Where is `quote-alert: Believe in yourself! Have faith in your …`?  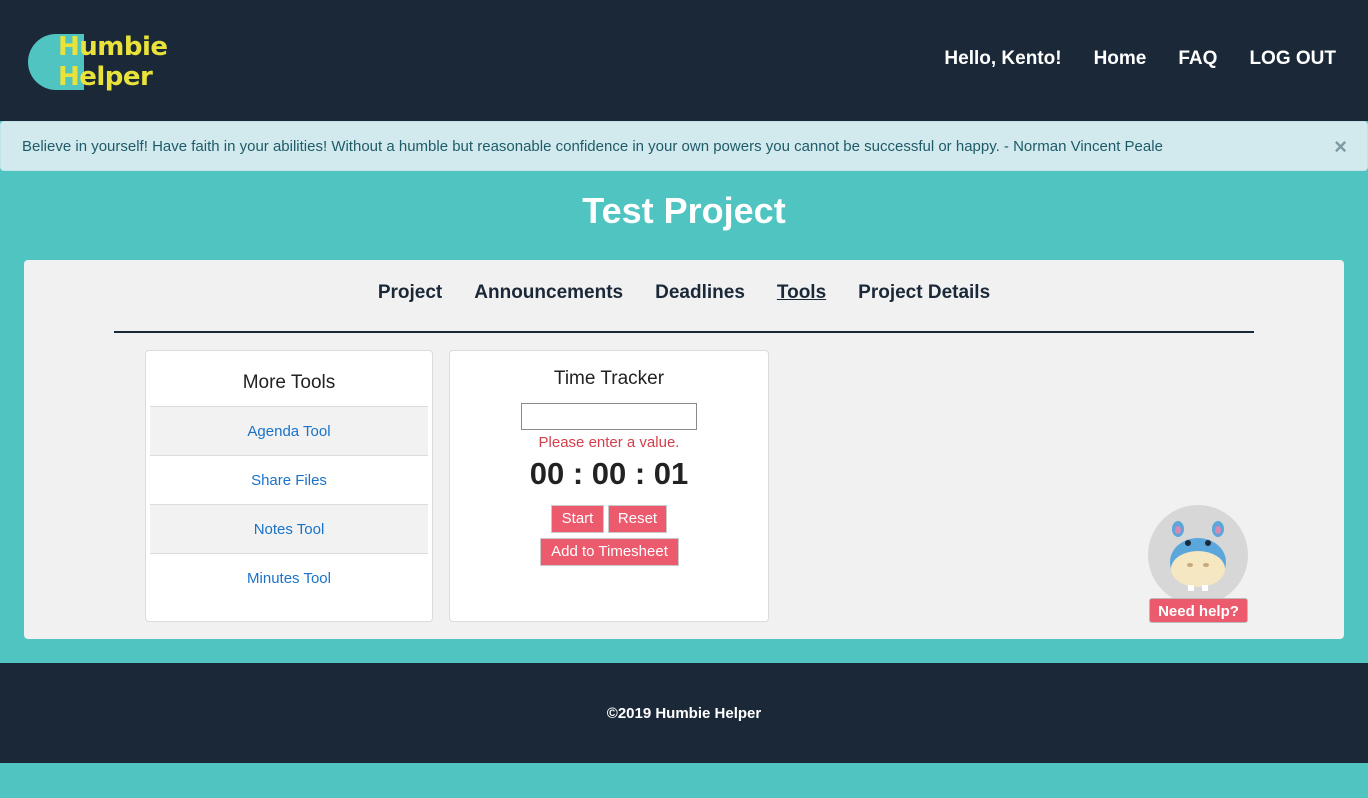 quote-alert: Believe in yourself! Have faith in your … is located at coordinates (684, 146).